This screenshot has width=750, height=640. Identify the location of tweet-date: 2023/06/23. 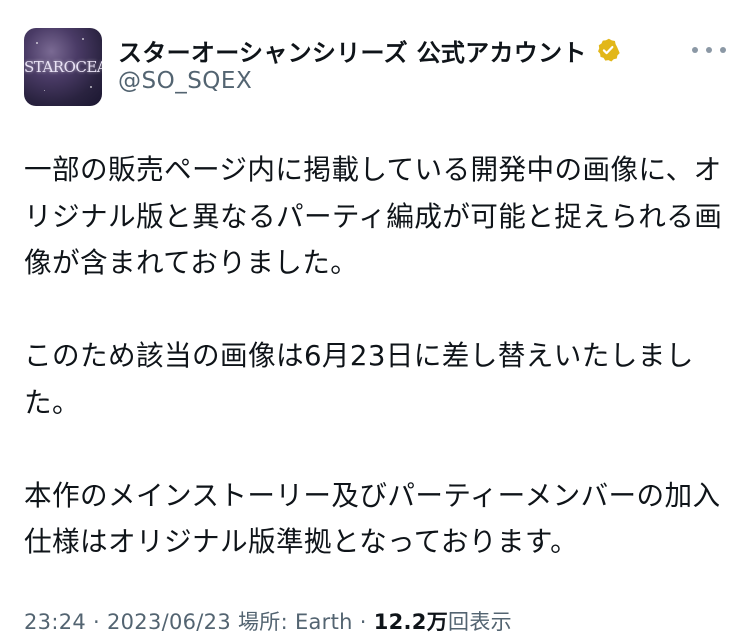
(169, 622).